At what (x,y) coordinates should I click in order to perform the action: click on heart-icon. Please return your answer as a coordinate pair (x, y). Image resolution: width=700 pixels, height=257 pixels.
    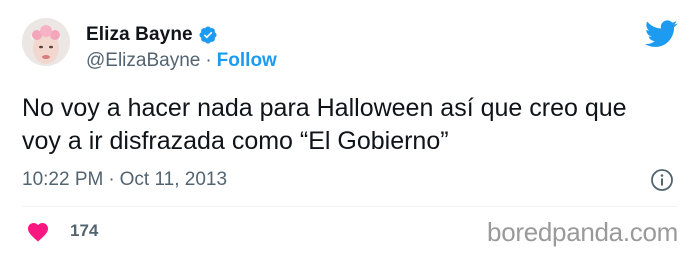
    Looking at the image, I should click on (38, 231).